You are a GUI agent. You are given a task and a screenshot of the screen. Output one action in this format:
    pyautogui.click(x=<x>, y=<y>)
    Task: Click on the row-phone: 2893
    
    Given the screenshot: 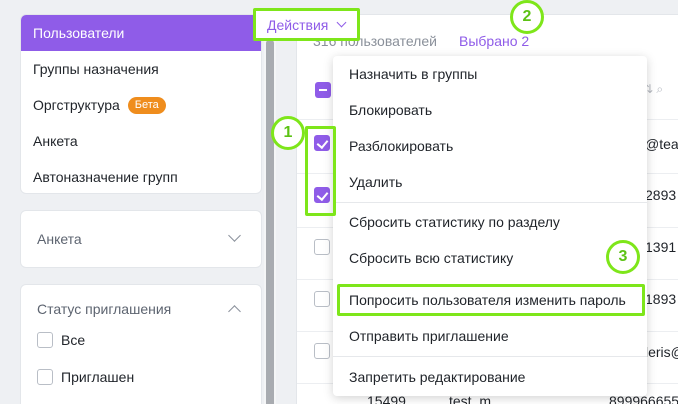 What is the action you would take?
    pyautogui.click(x=661, y=195)
    